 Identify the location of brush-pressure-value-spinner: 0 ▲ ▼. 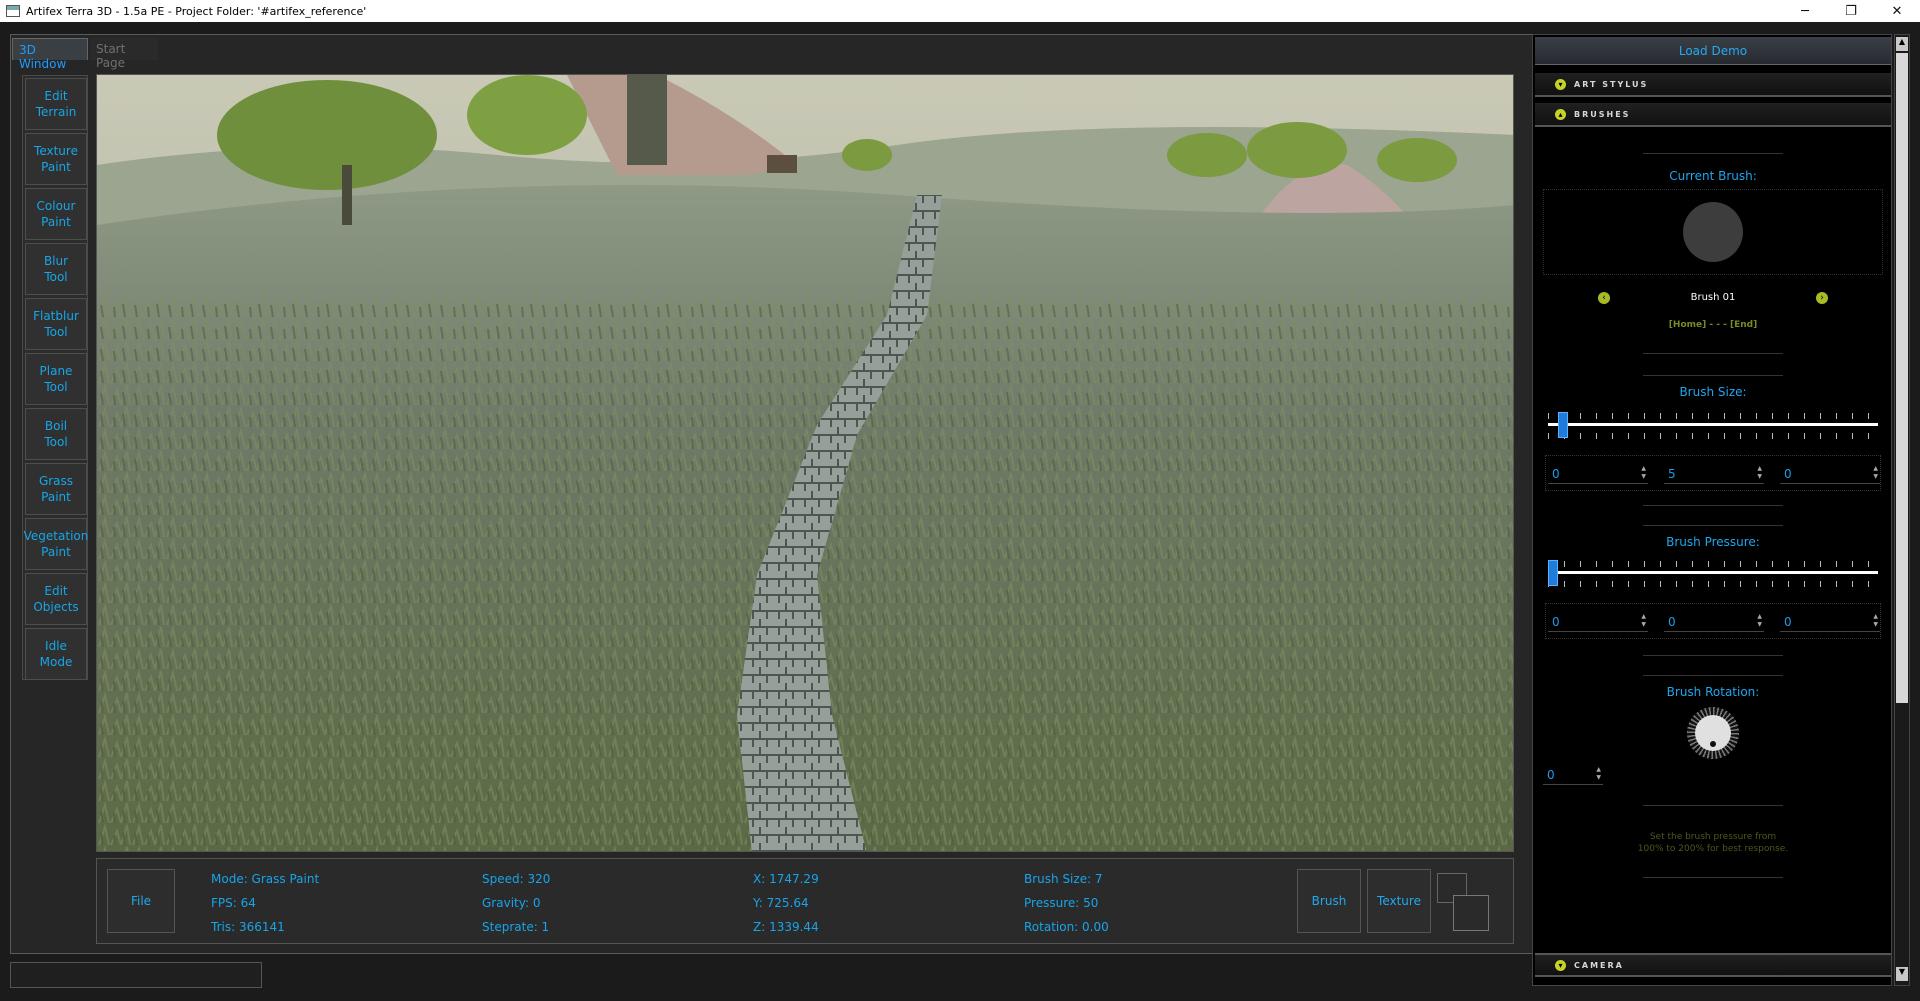
(1714, 622).